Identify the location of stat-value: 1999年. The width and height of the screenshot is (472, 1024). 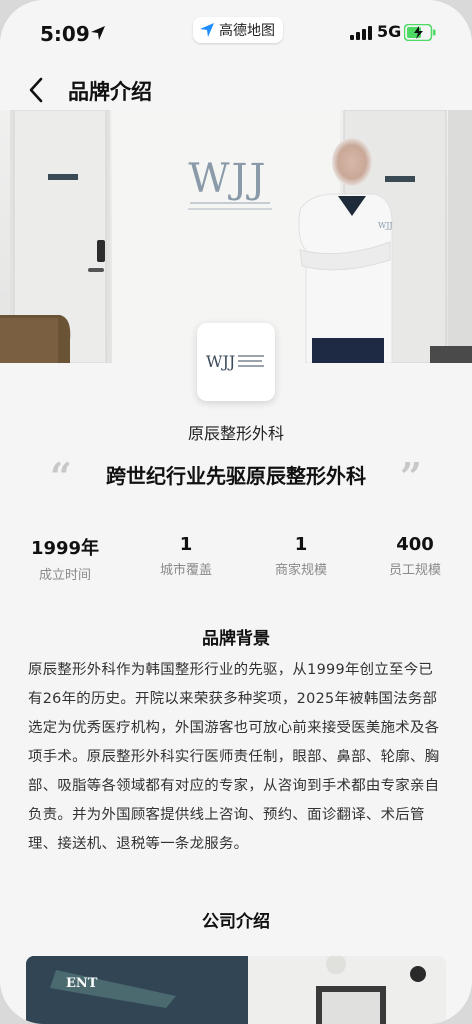
(65, 548).